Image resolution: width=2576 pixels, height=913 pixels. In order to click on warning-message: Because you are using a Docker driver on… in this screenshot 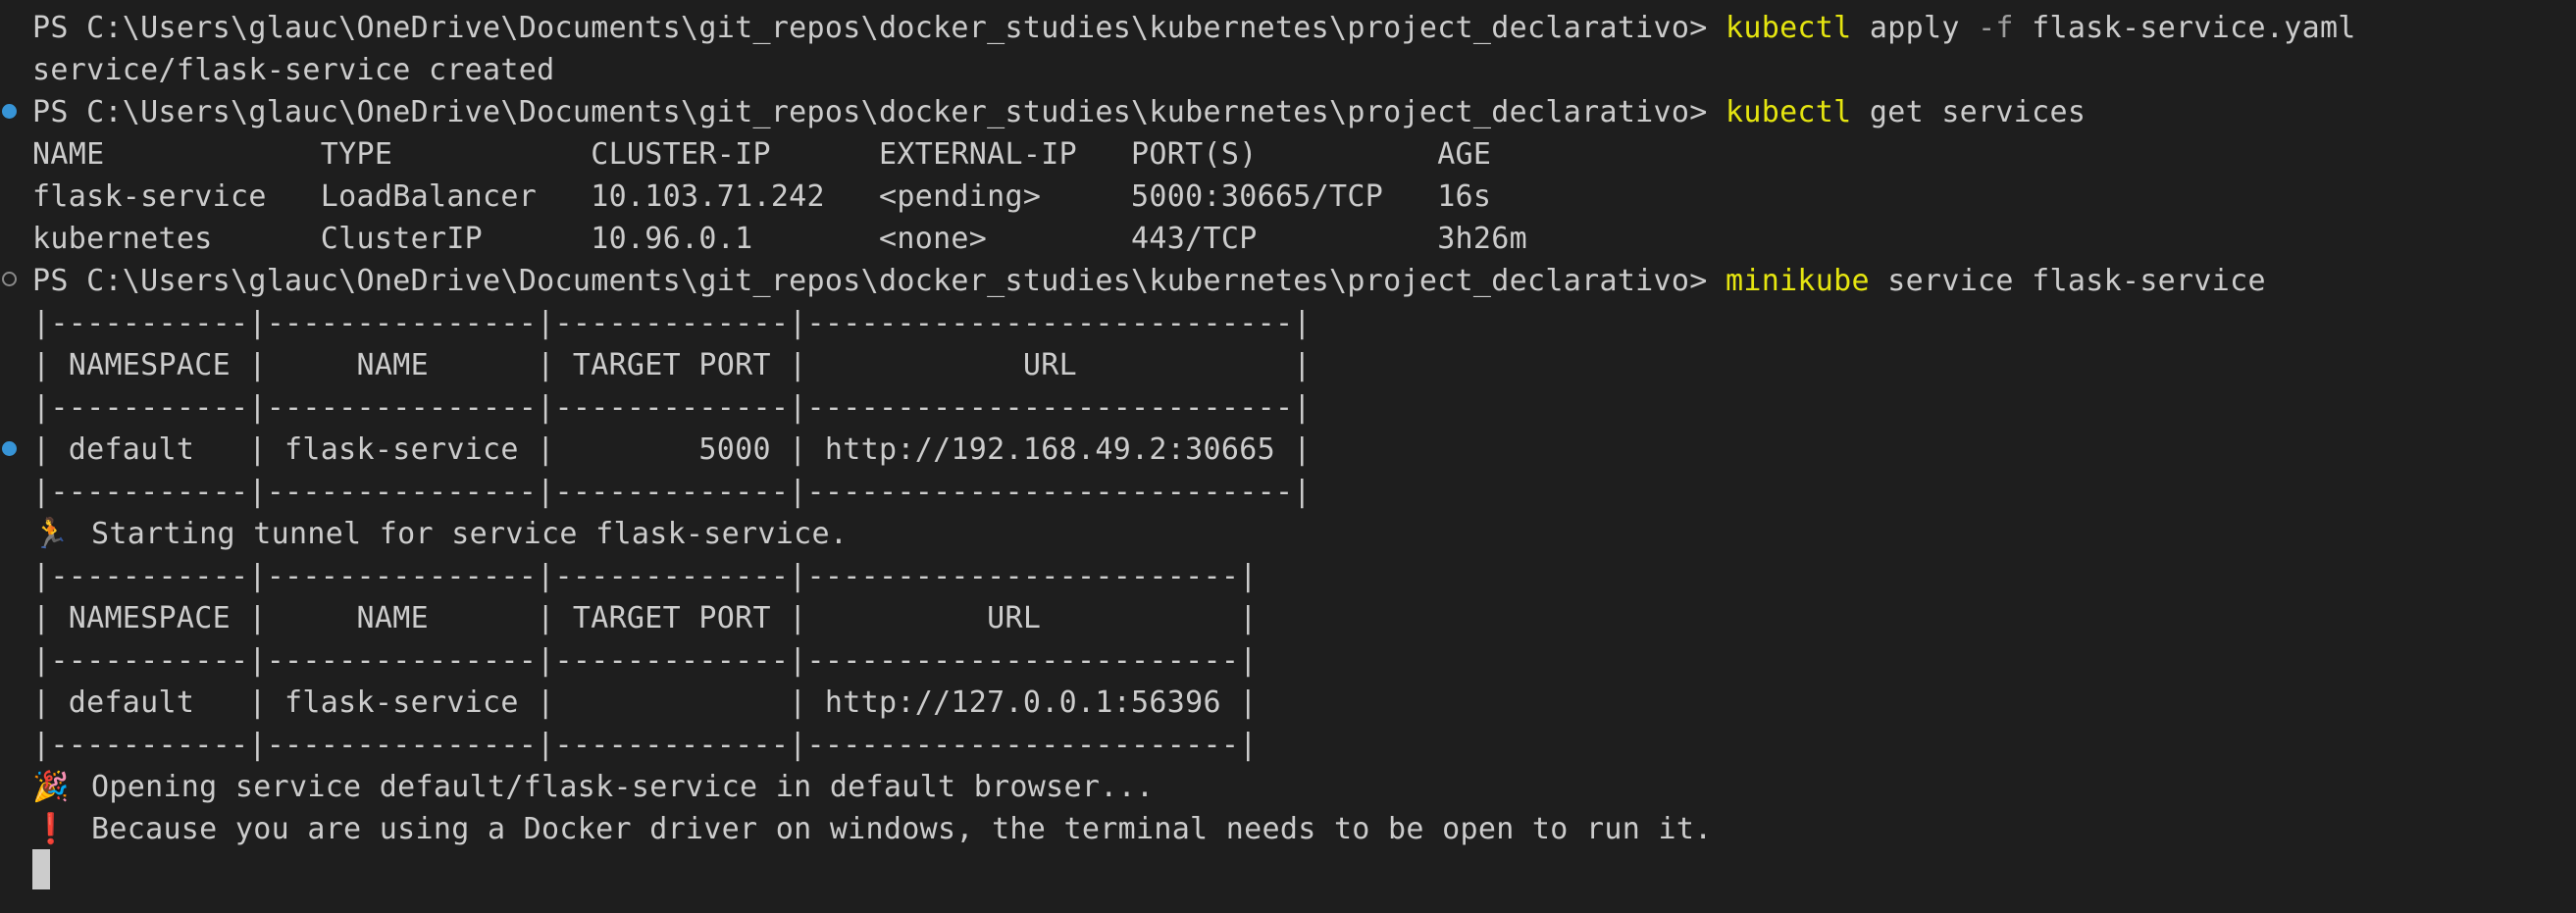, I will do `click(902, 829)`.